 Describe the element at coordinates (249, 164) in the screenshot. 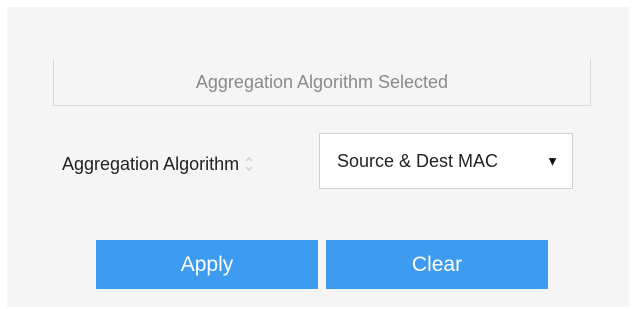

I see `sort-icon` at that location.